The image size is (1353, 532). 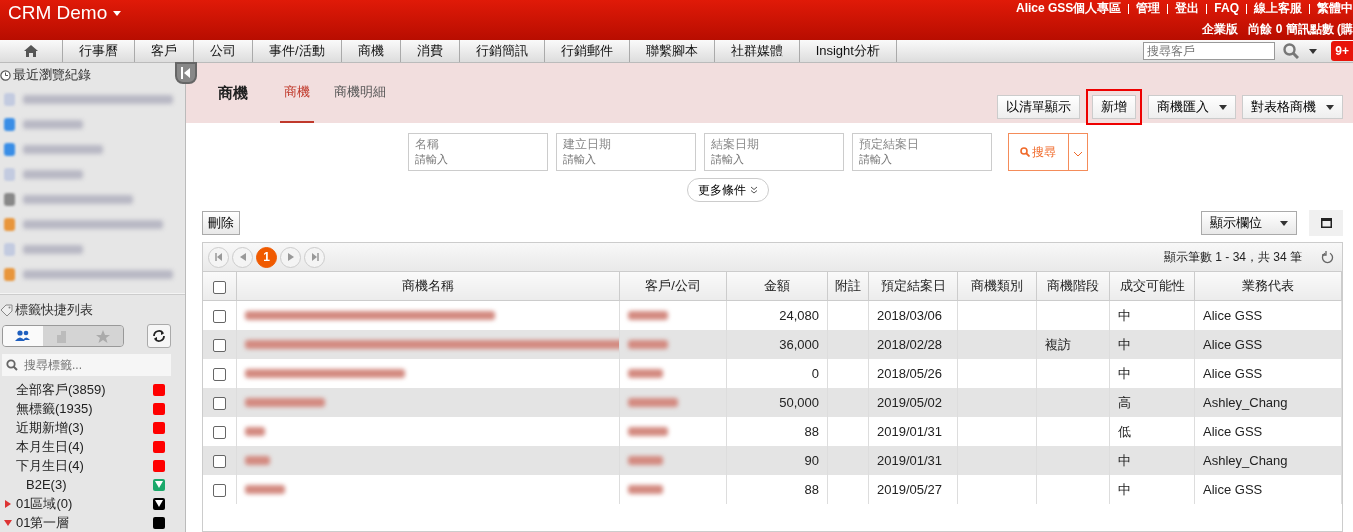 What do you see at coordinates (477, 152) in the screenshot?
I see `filter-field: 名稱 請輸入` at bounding box center [477, 152].